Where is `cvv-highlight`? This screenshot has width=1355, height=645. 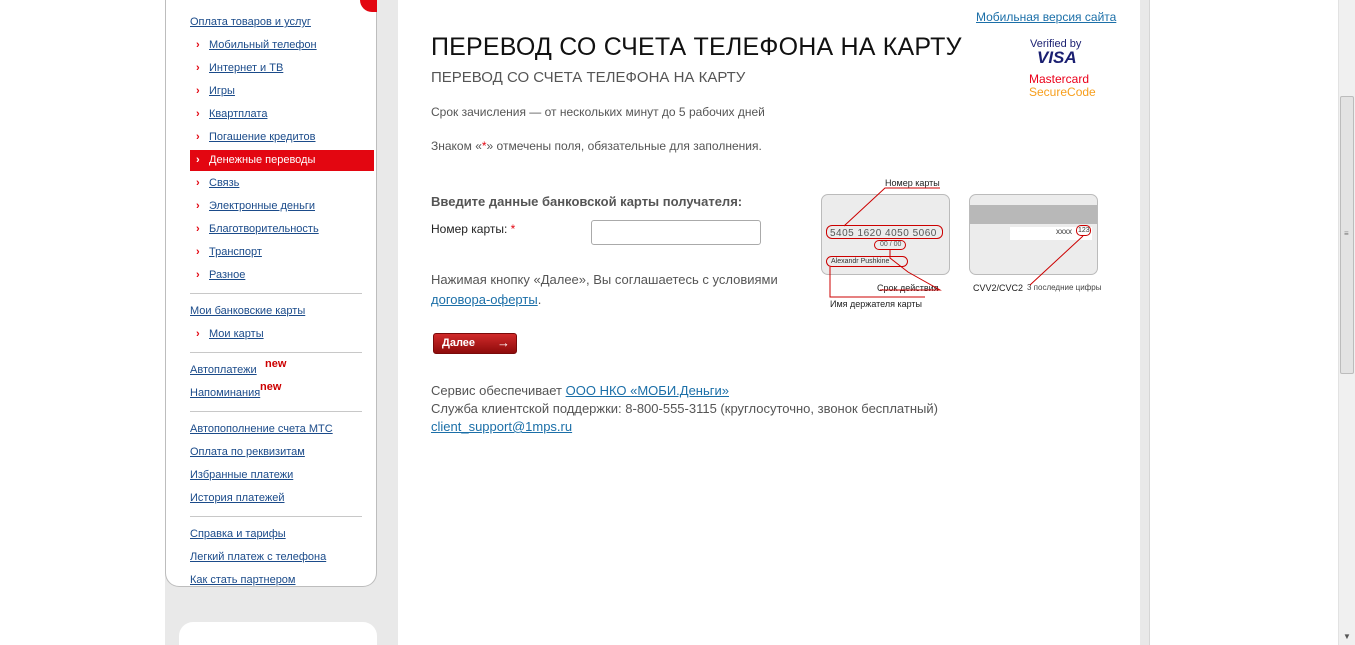 cvv-highlight is located at coordinates (1083, 230).